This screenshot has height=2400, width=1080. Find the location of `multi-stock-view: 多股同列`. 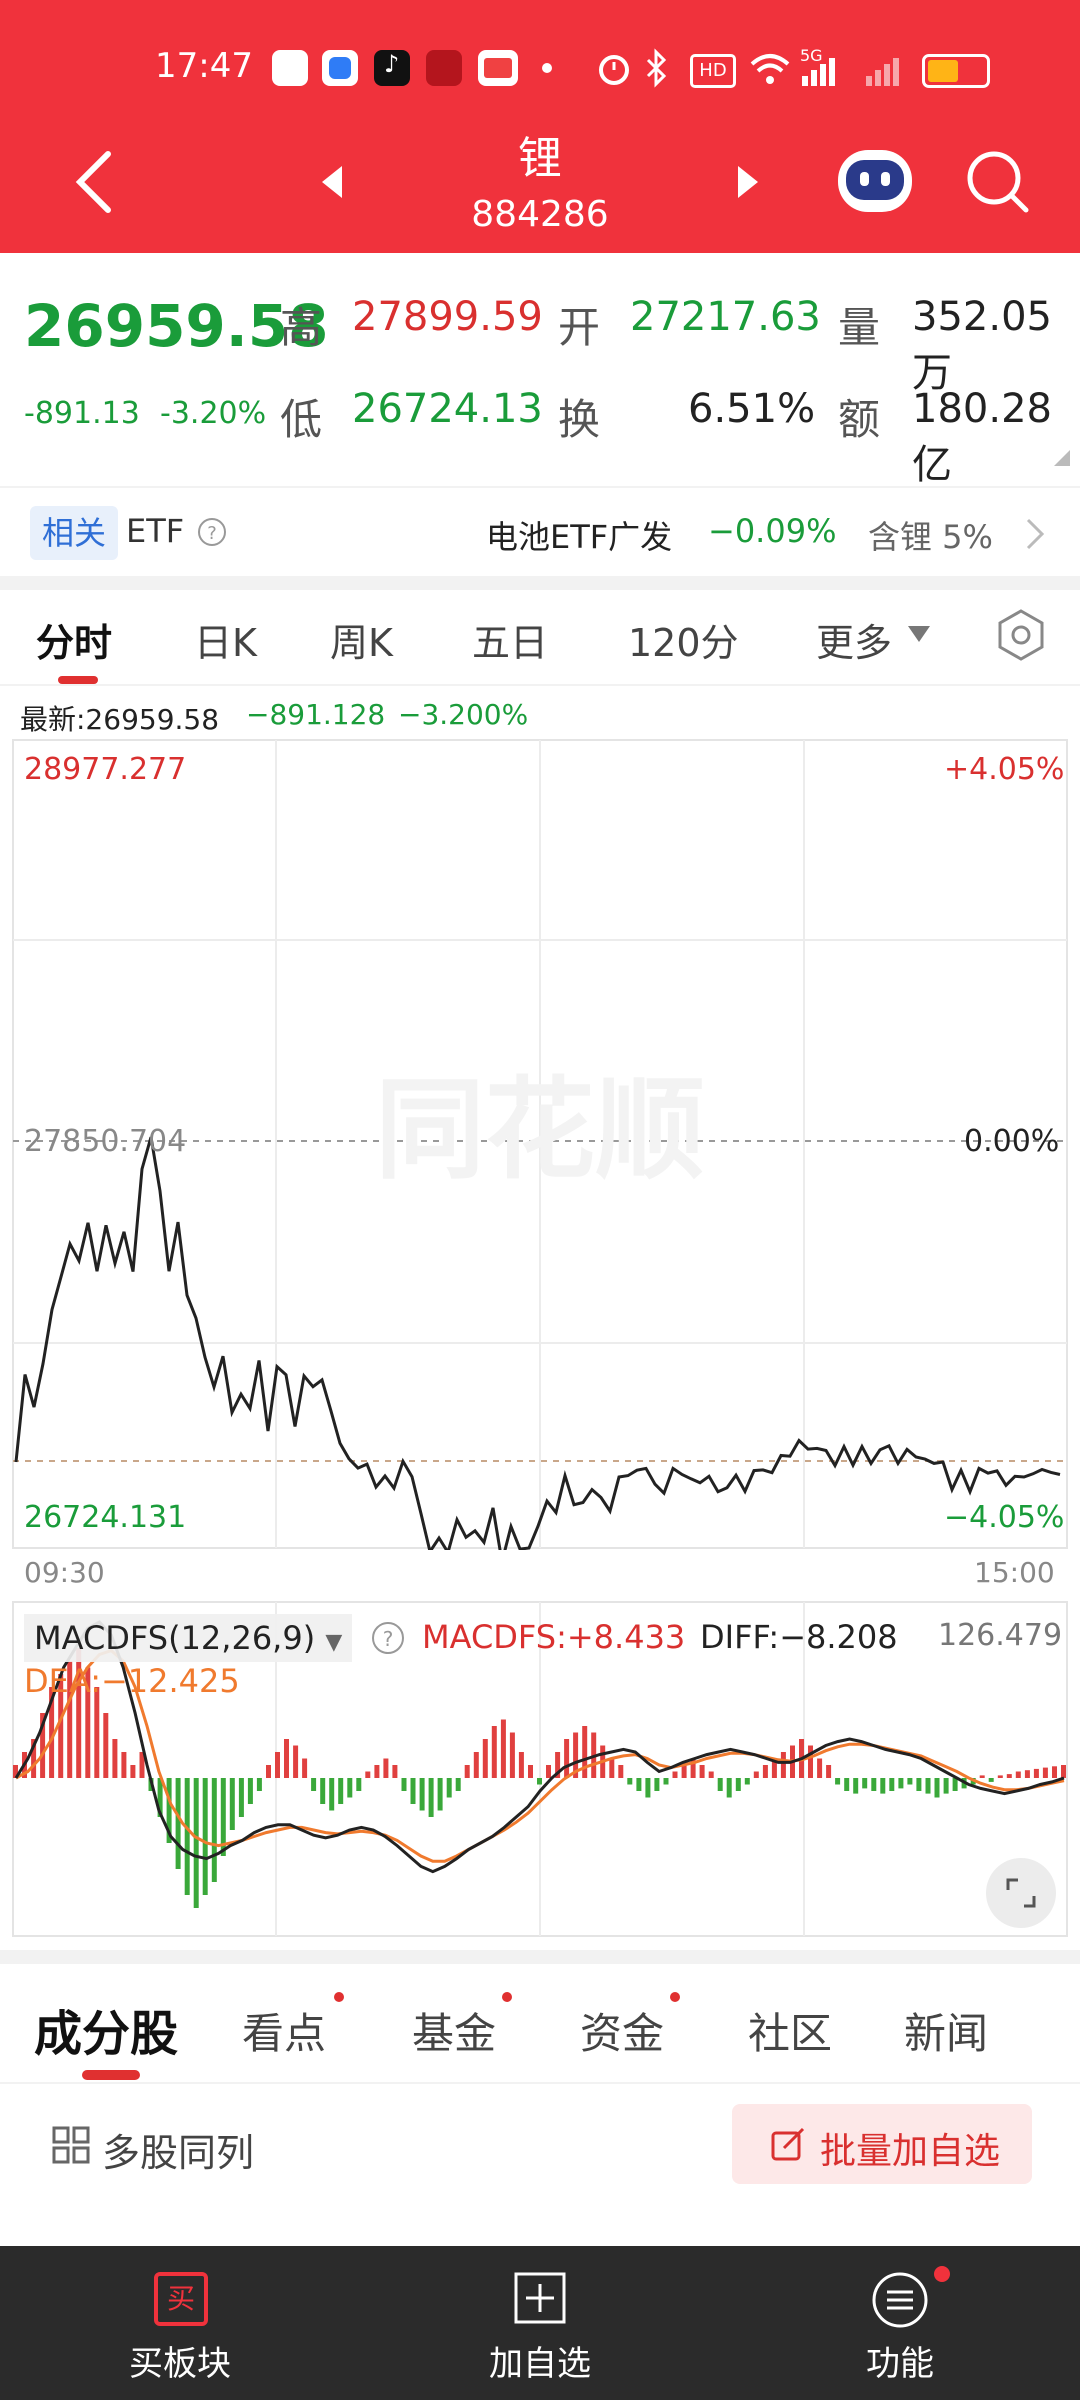

multi-stock-view: 多股同列 is located at coordinates (178, 2149).